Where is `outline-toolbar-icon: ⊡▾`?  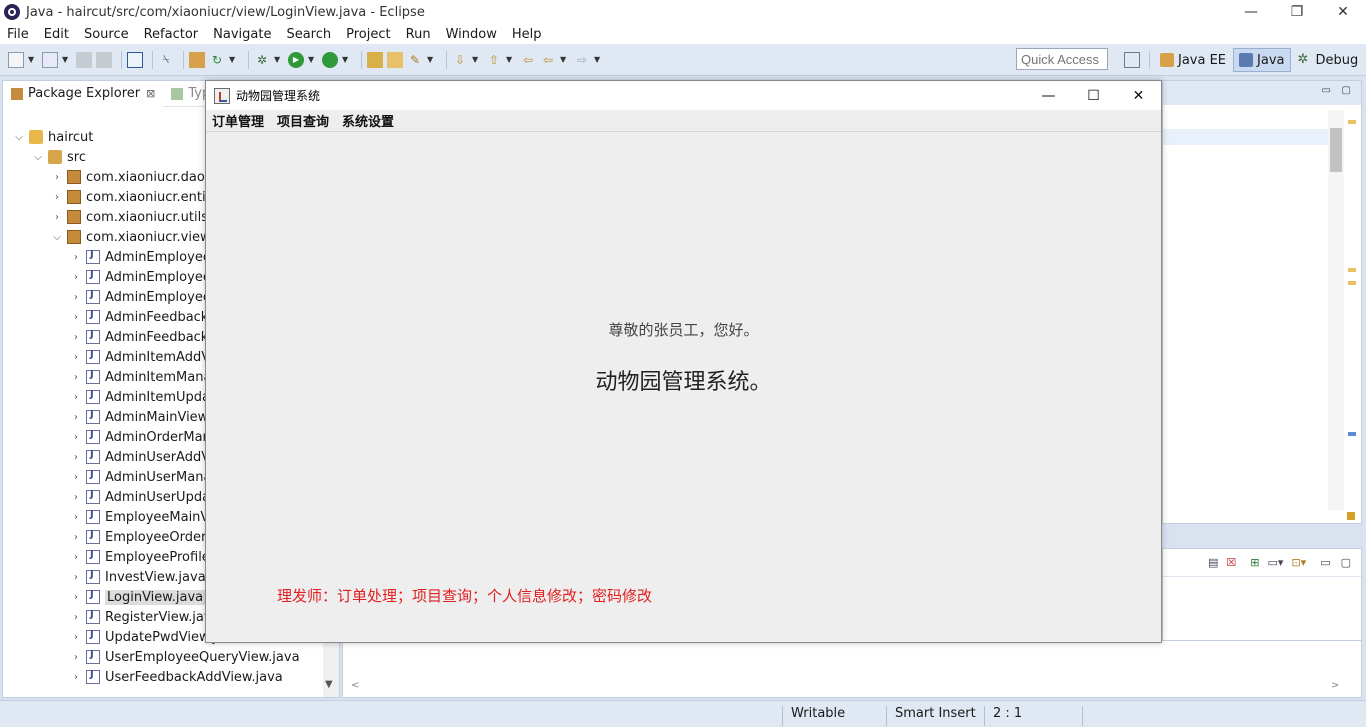
outline-toolbar-icon: ⊡▾ is located at coordinates (1298, 562).